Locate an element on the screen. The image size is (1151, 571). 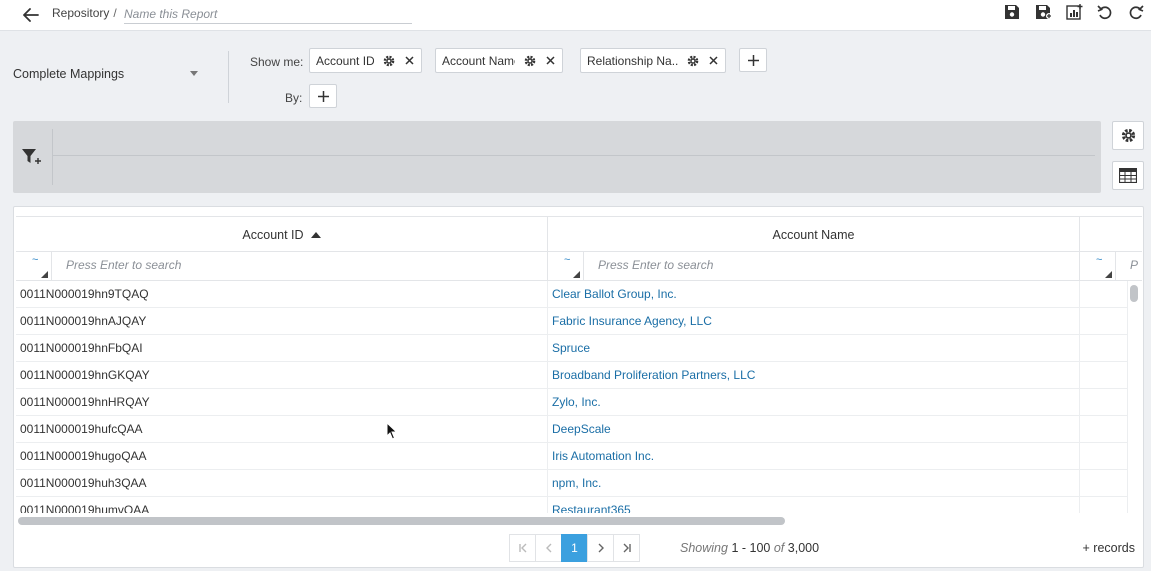
showing-label: Showing is located at coordinates (704, 548).